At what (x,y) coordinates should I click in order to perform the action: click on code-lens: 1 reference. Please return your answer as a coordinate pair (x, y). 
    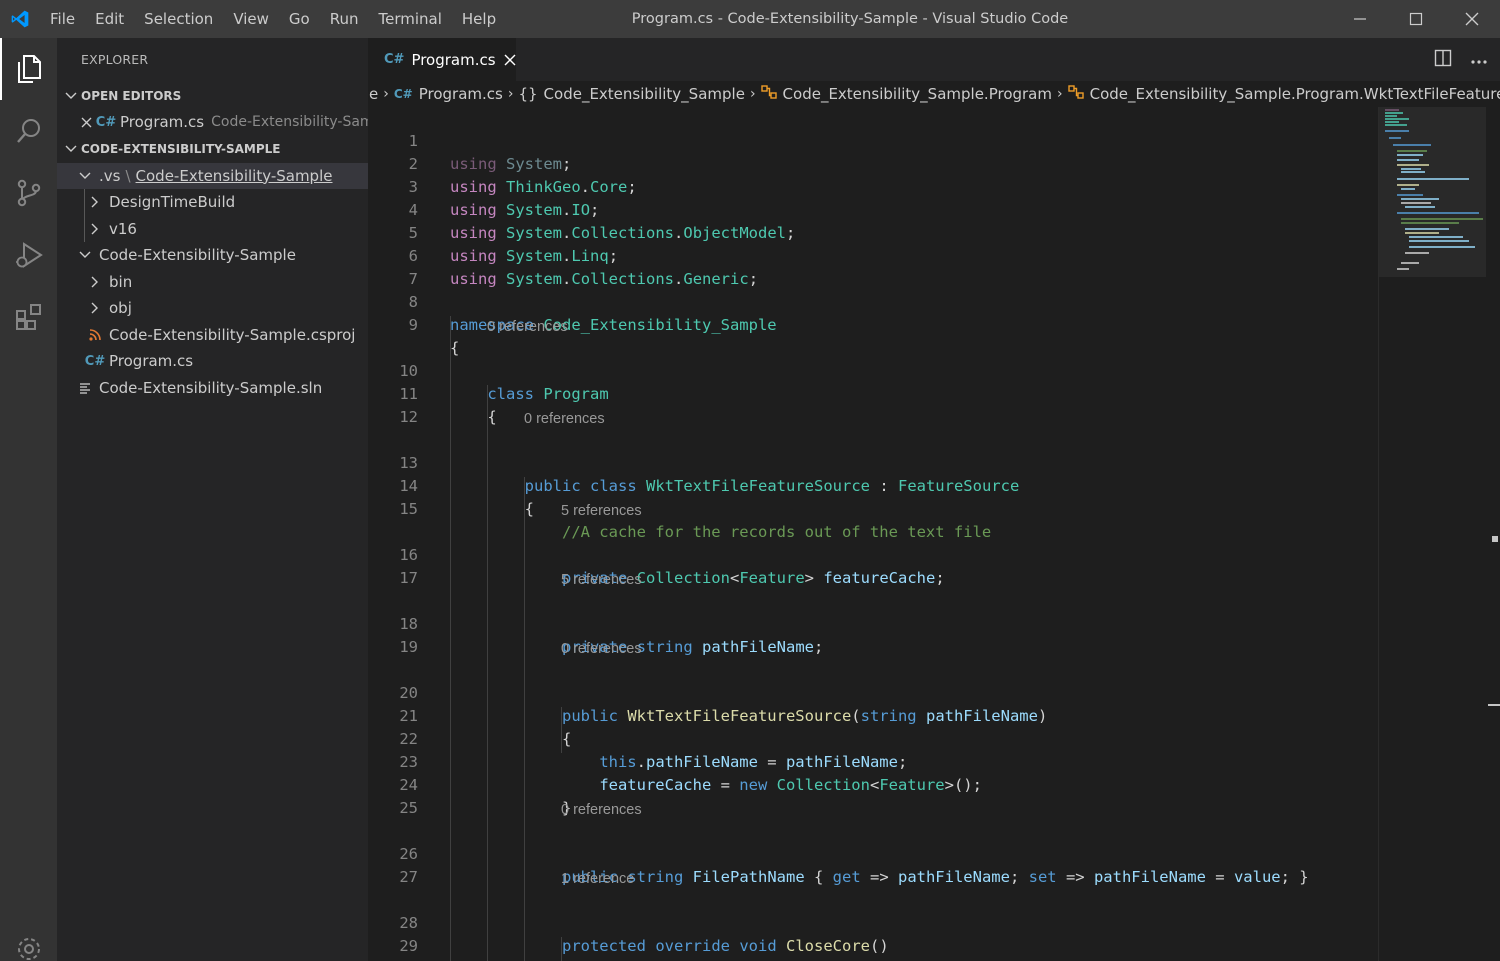
    Looking at the image, I should click on (597, 879).